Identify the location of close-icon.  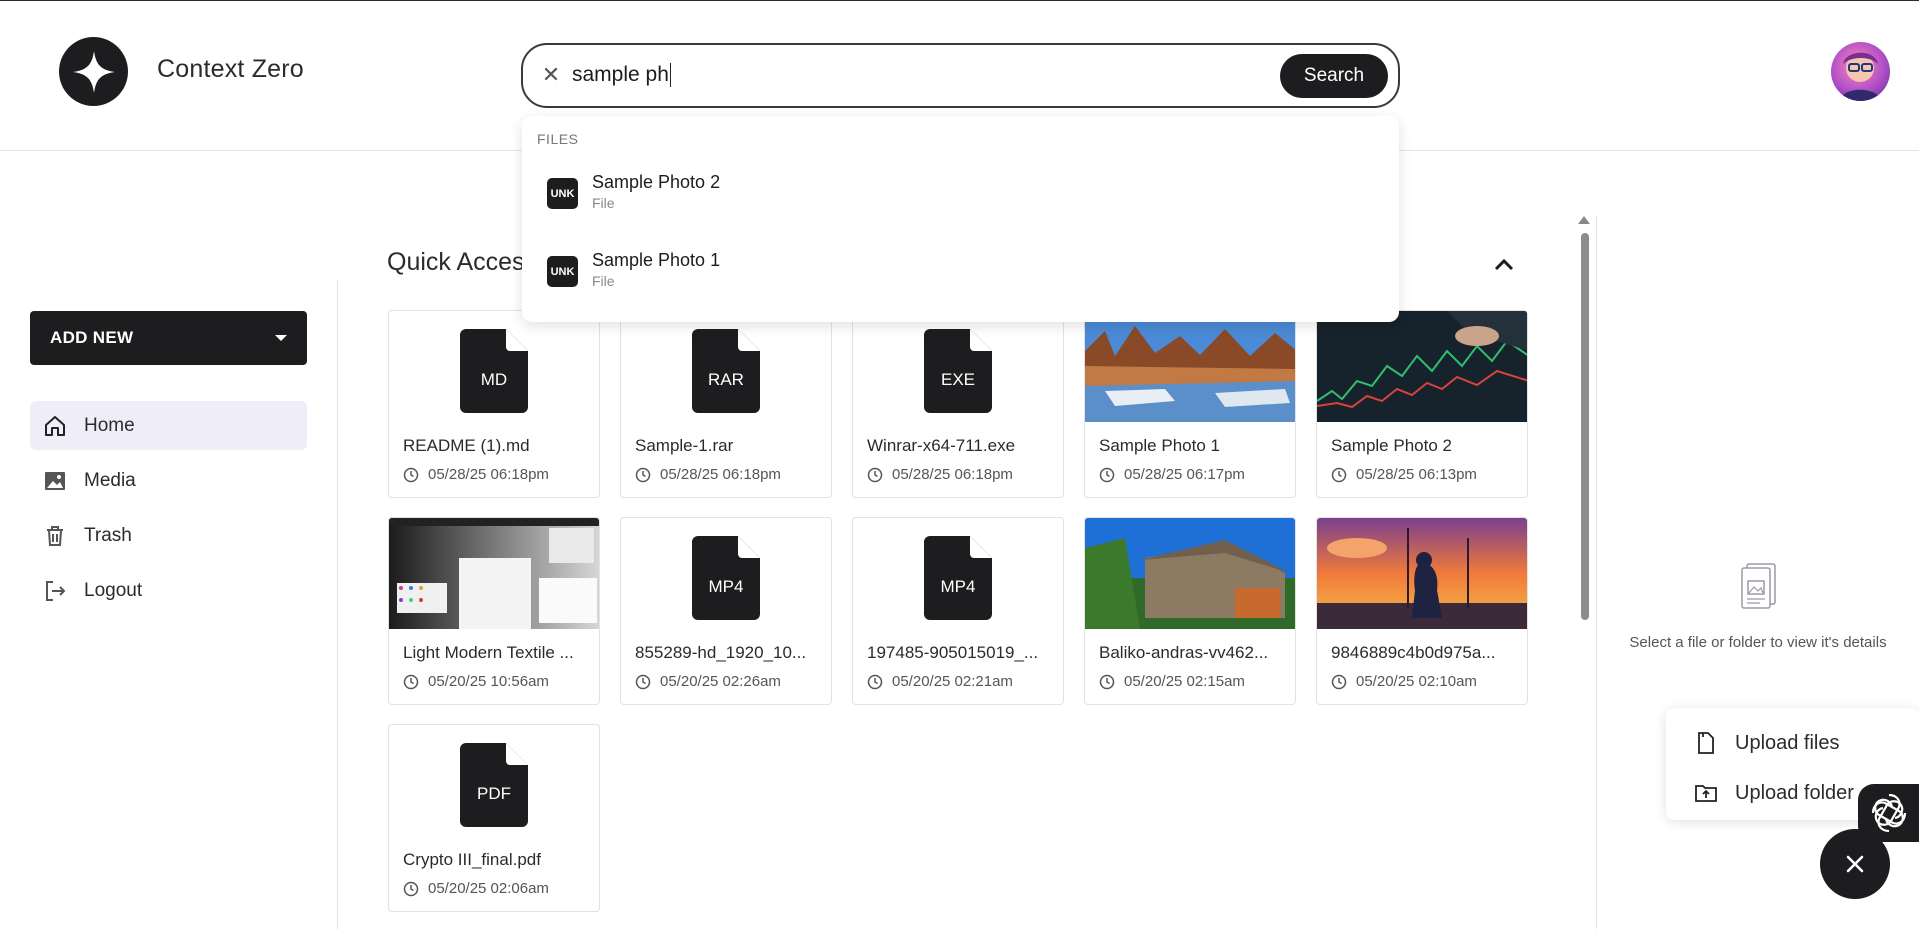
(1855, 864).